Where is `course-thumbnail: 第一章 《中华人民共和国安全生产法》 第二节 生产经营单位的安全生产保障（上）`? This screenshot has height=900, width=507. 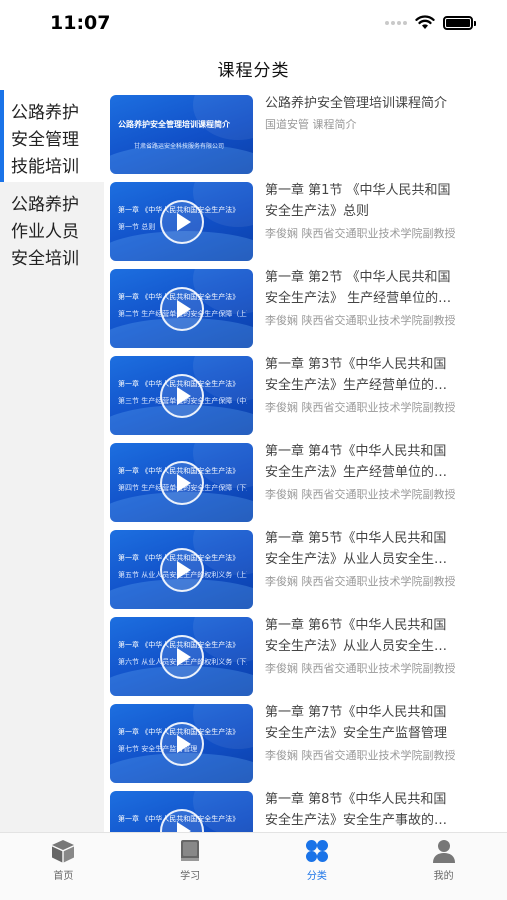 course-thumbnail: 第一章 《中华人民共和国安全生产法》 第二节 生产经营单位的安全生产保障（上） is located at coordinates (181, 308).